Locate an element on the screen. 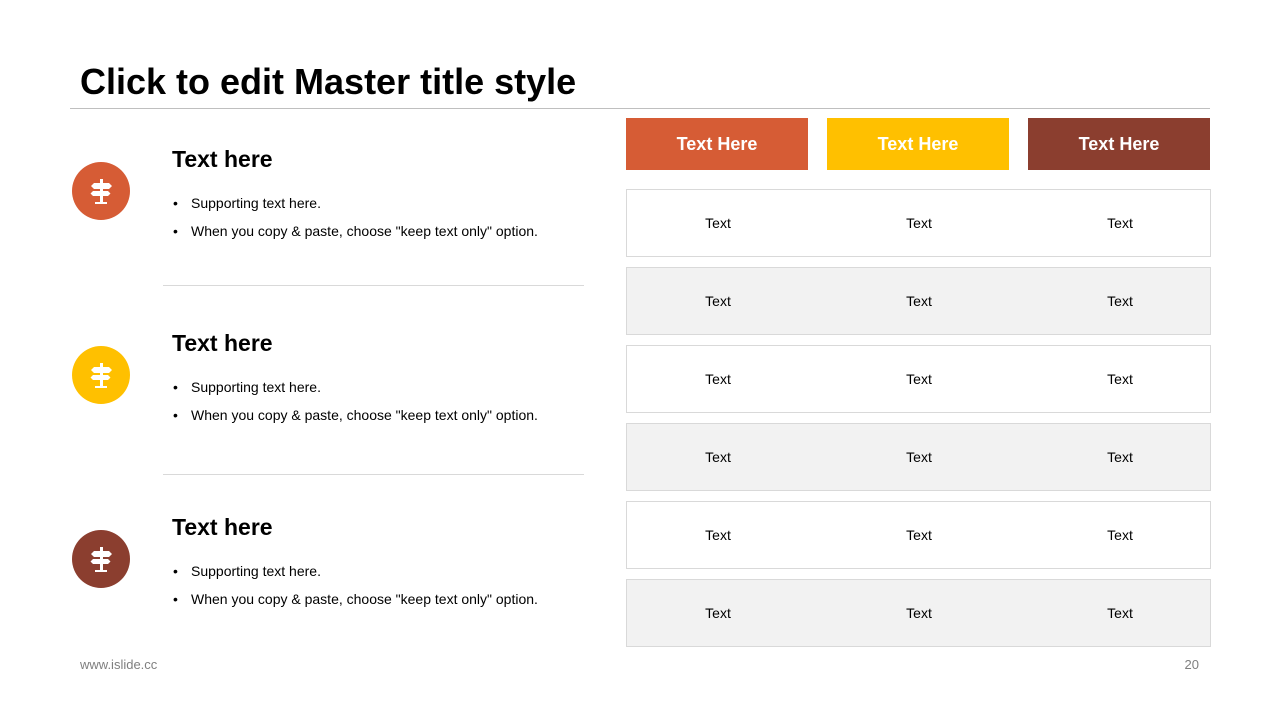 This screenshot has height=720, width=1280. page-number: 20 is located at coordinates (1191, 664).